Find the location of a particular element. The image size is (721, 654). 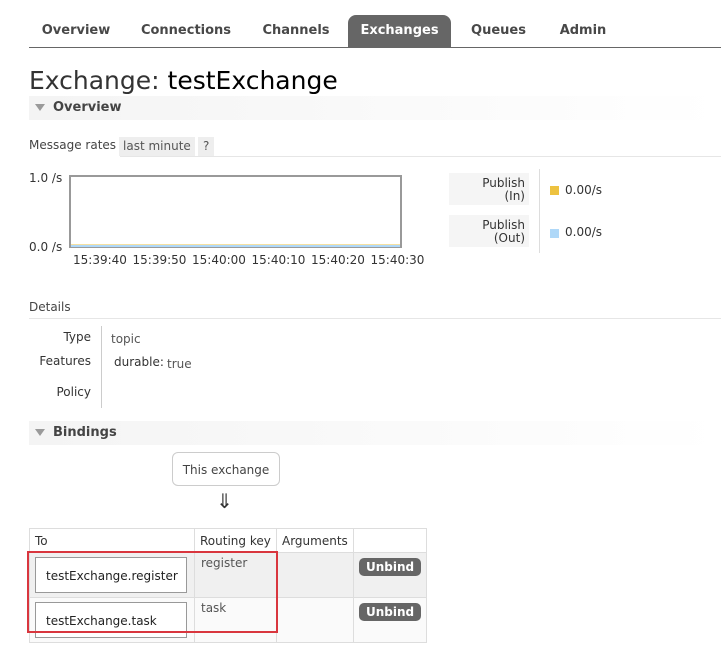

features-label: Features is located at coordinates (65, 361).